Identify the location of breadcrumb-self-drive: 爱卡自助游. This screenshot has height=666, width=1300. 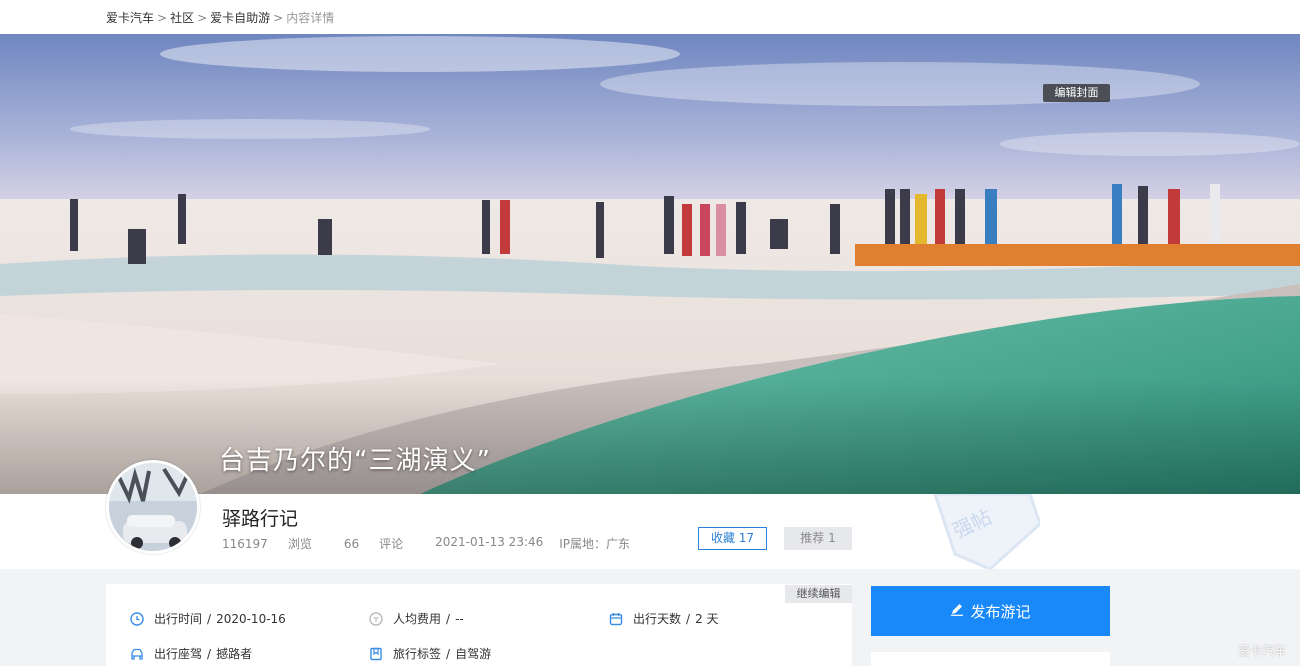
(240, 17).